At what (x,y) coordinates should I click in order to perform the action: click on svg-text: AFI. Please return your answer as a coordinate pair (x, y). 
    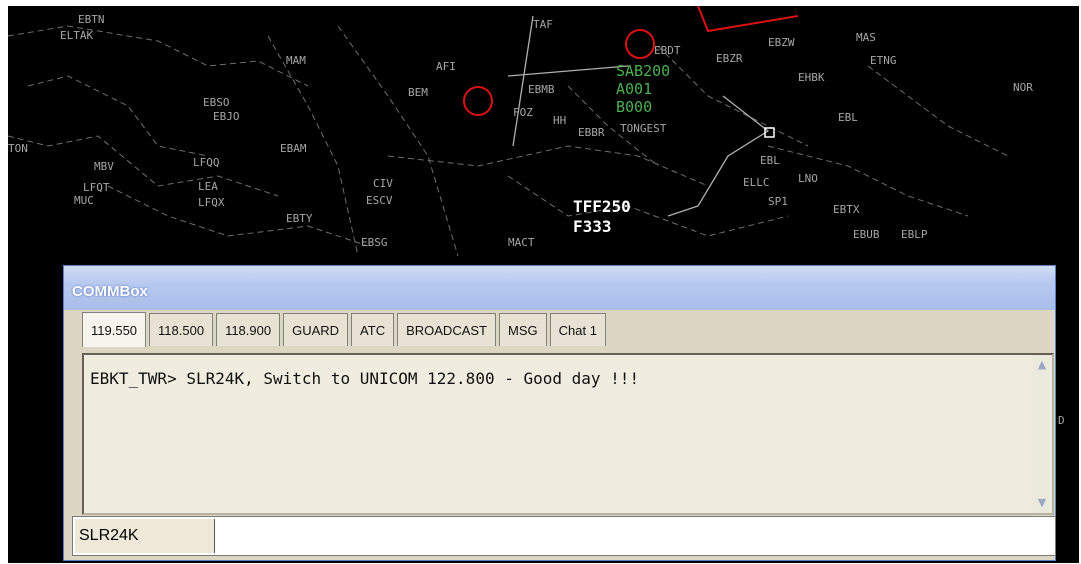
    Looking at the image, I should click on (446, 66).